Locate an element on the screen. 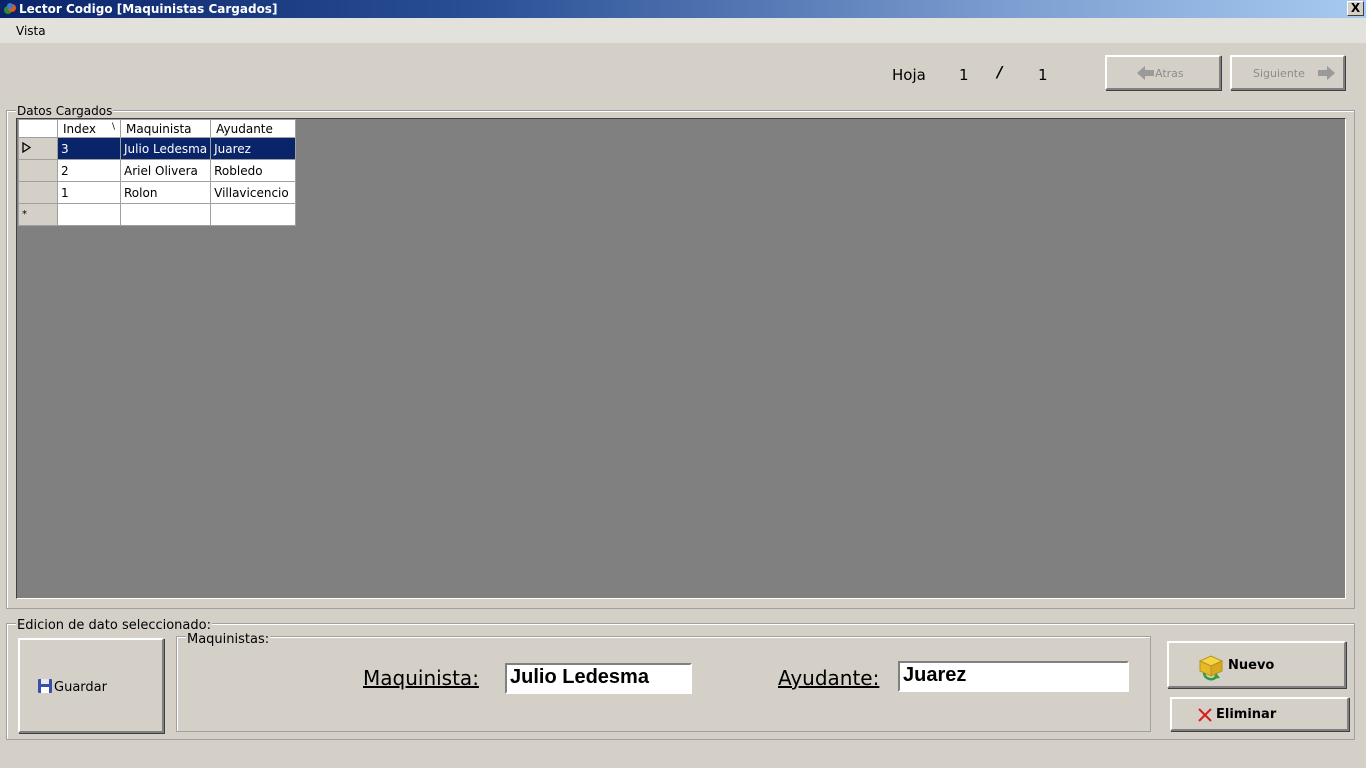 The image size is (1366, 768). new-box-icon is located at coordinates (1211, 668).